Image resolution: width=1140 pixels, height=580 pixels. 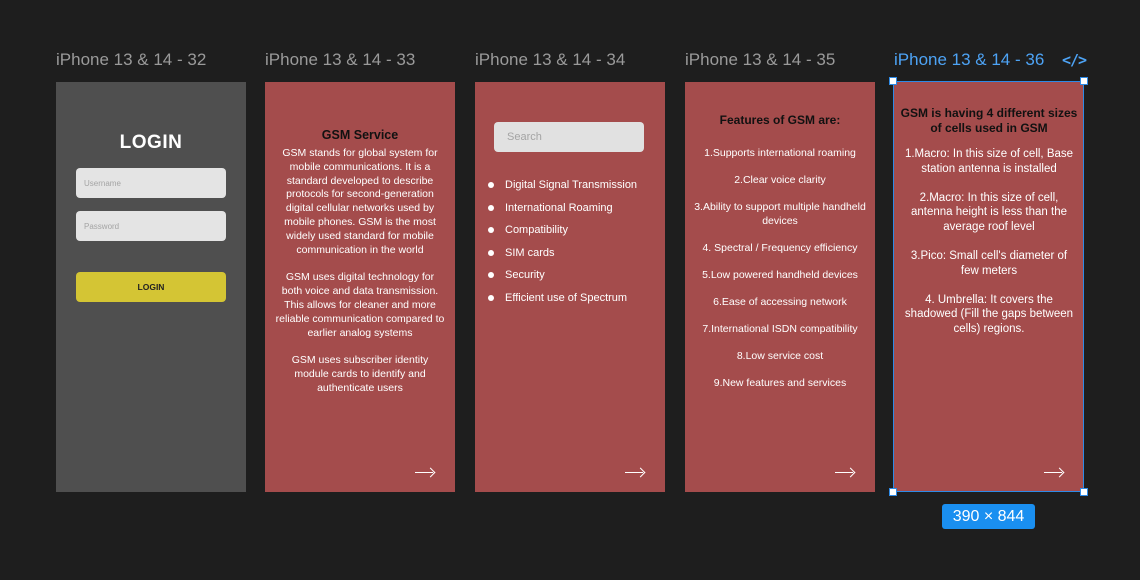 I want to click on username-input, so click(x=151, y=183).